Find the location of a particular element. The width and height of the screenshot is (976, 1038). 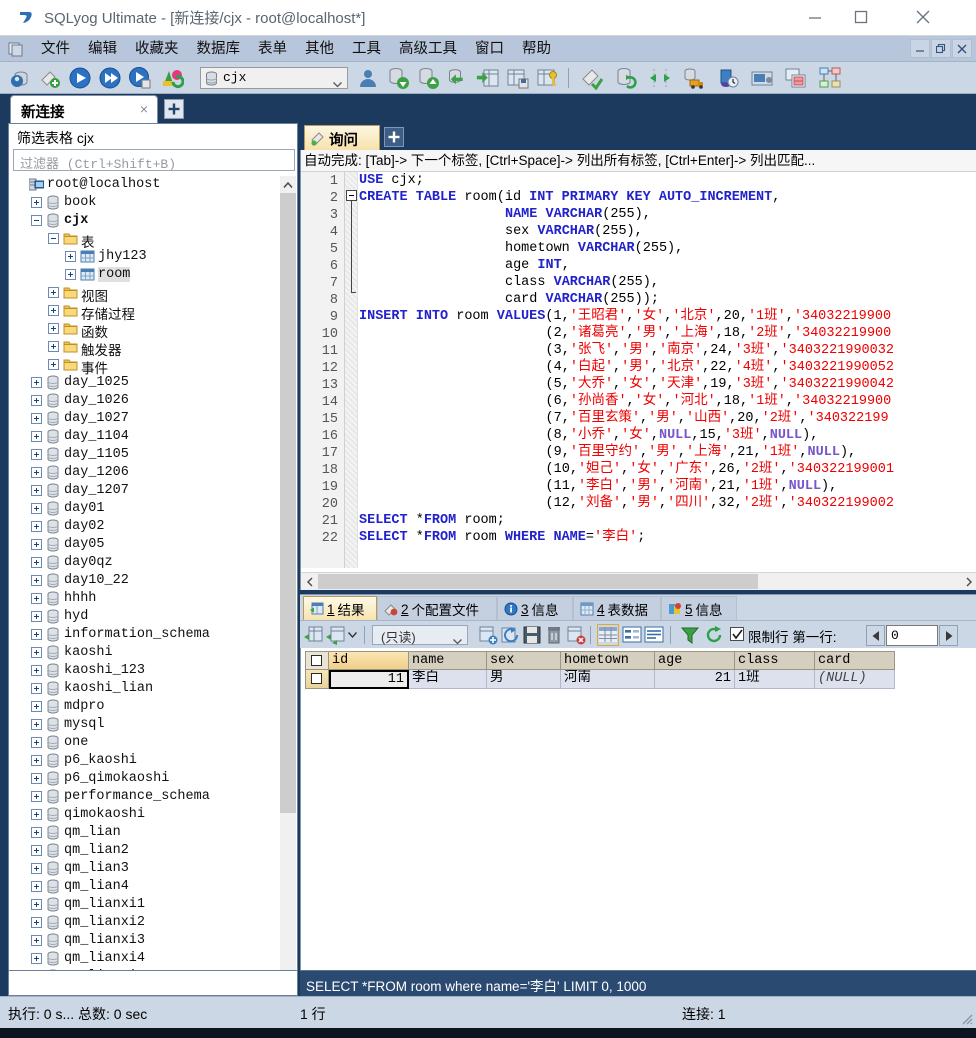

grid-data-row: 11 李白男河南 21 1班 (NULL) is located at coordinates (600, 679).